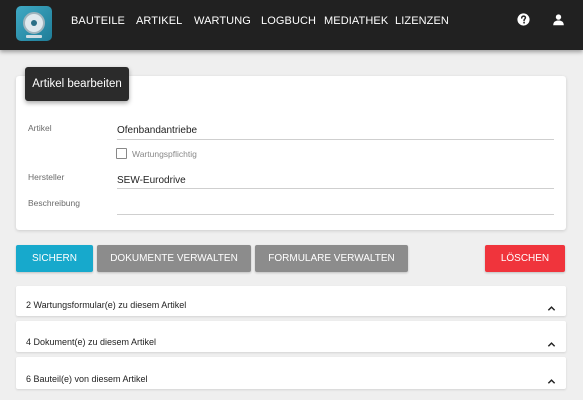 The image size is (583, 400). What do you see at coordinates (335, 139) in the screenshot?
I see `artikel-field-underline` at bounding box center [335, 139].